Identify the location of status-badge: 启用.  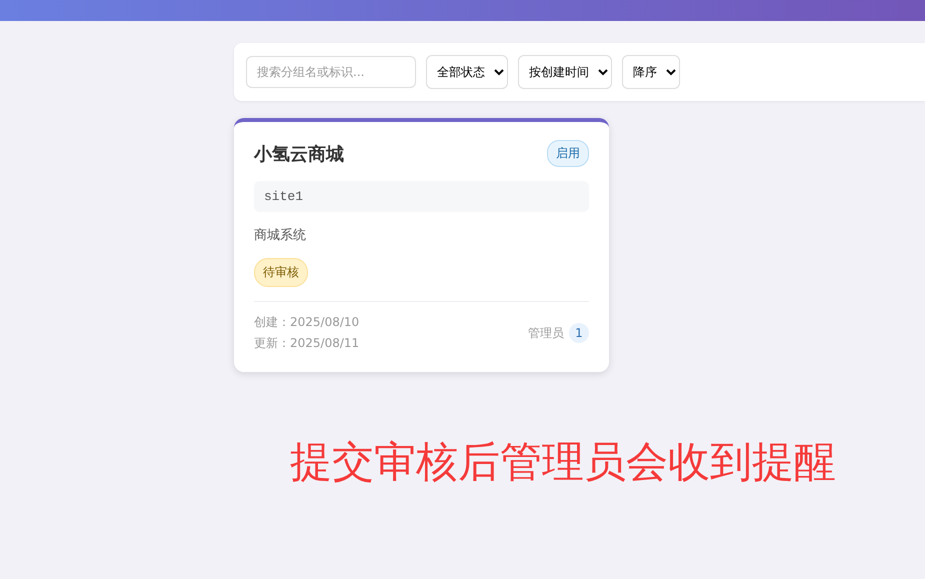
(568, 153).